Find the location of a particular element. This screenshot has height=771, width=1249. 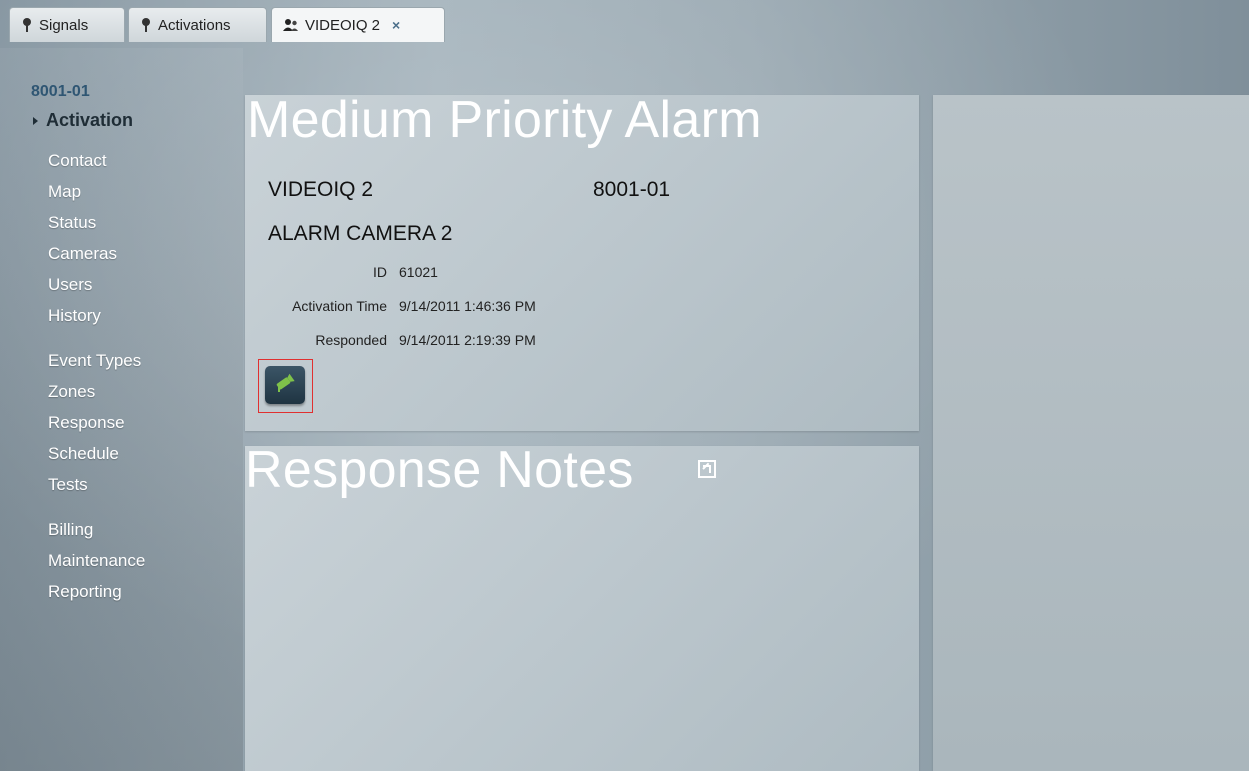

field-value-id: 61021 is located at coordinates (418, 272).